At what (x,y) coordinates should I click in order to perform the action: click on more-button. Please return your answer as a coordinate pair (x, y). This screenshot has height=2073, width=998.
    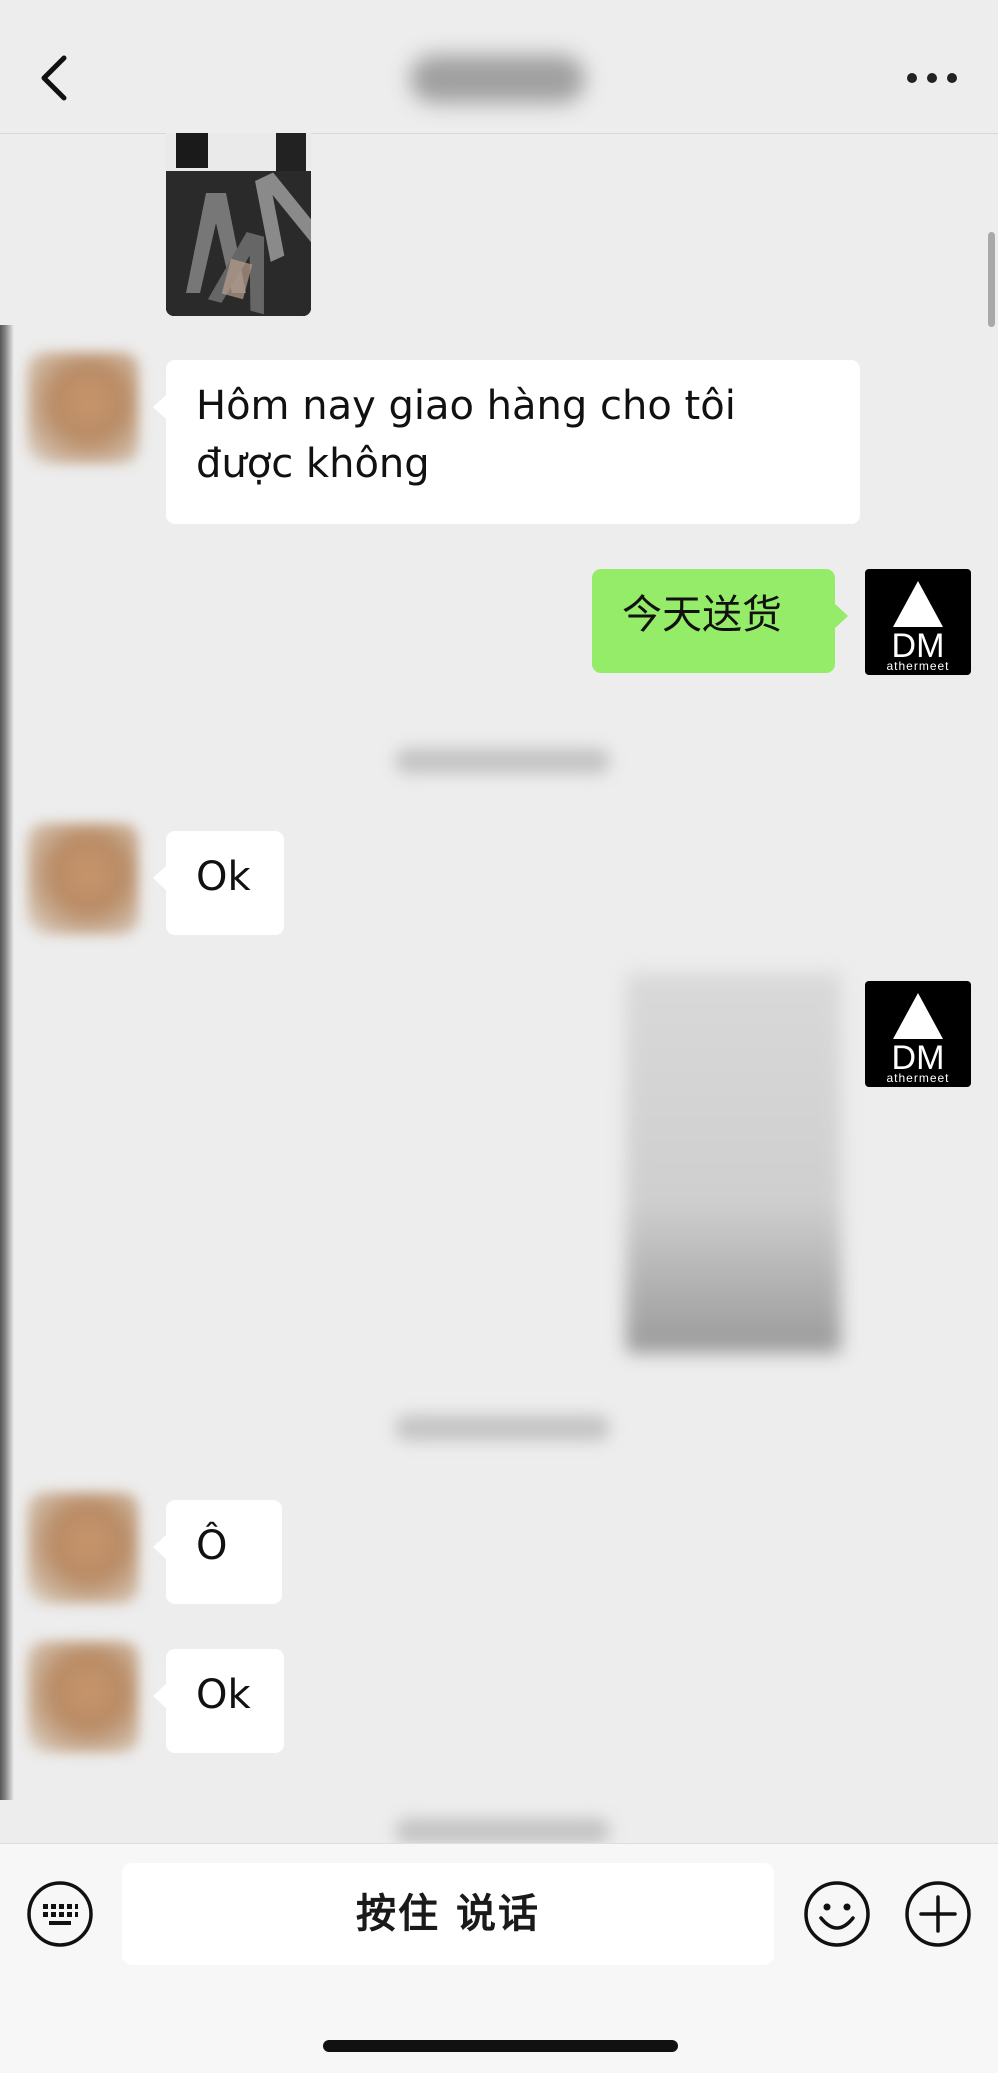
    Looking at the image, I should click on (933, 78).